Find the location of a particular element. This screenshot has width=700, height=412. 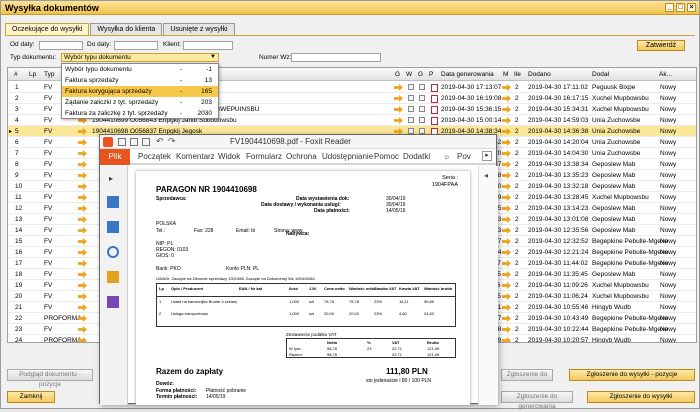

zamknij-button: Zamknij is located at coordinates (31, 397).